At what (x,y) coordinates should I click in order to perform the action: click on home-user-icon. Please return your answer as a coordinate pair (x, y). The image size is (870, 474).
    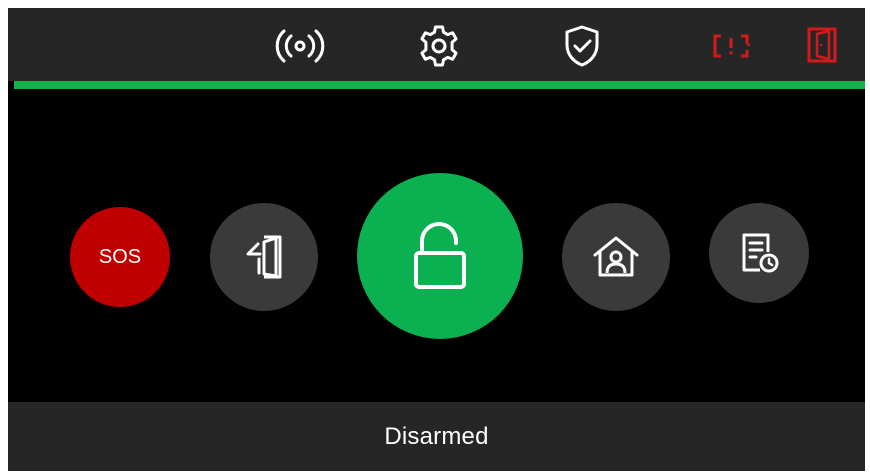
    Looking at the image, I should click on (616, 256).